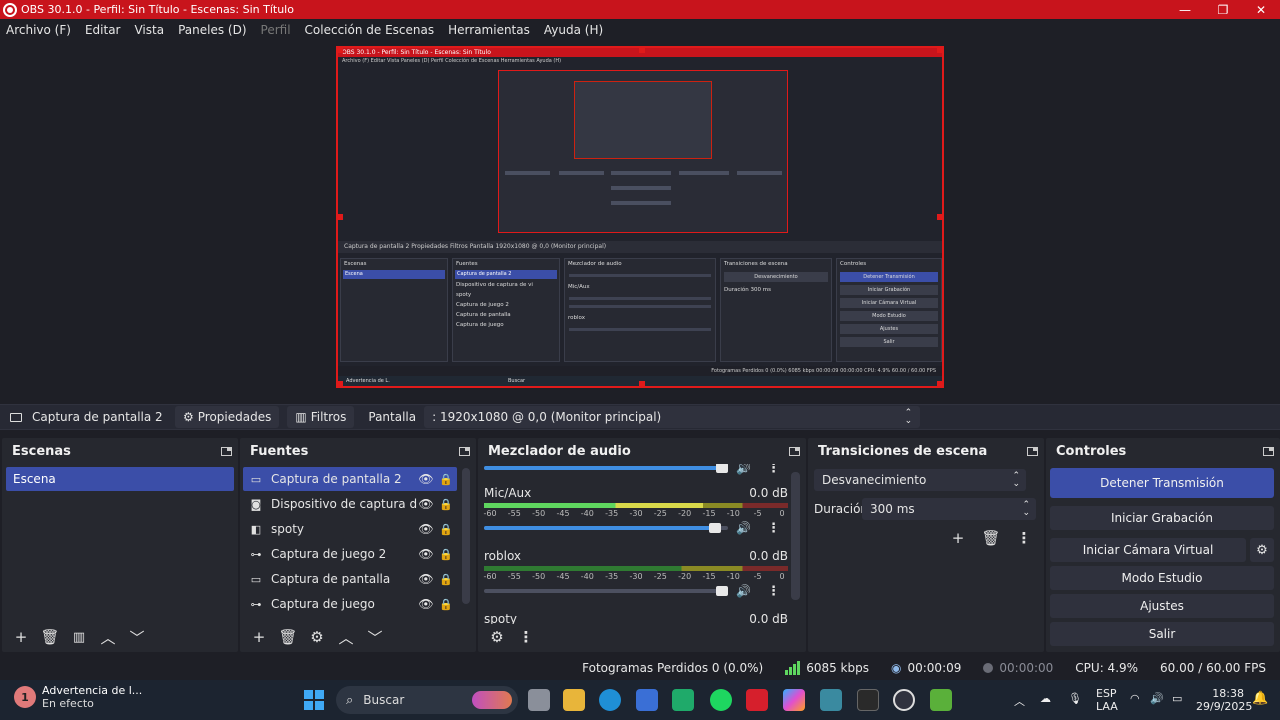 The width and height of the screenshot is (1280, 720). Describe the element at coordinates (683, 700) in the screenshot. I see `xbox-icon` at that location.